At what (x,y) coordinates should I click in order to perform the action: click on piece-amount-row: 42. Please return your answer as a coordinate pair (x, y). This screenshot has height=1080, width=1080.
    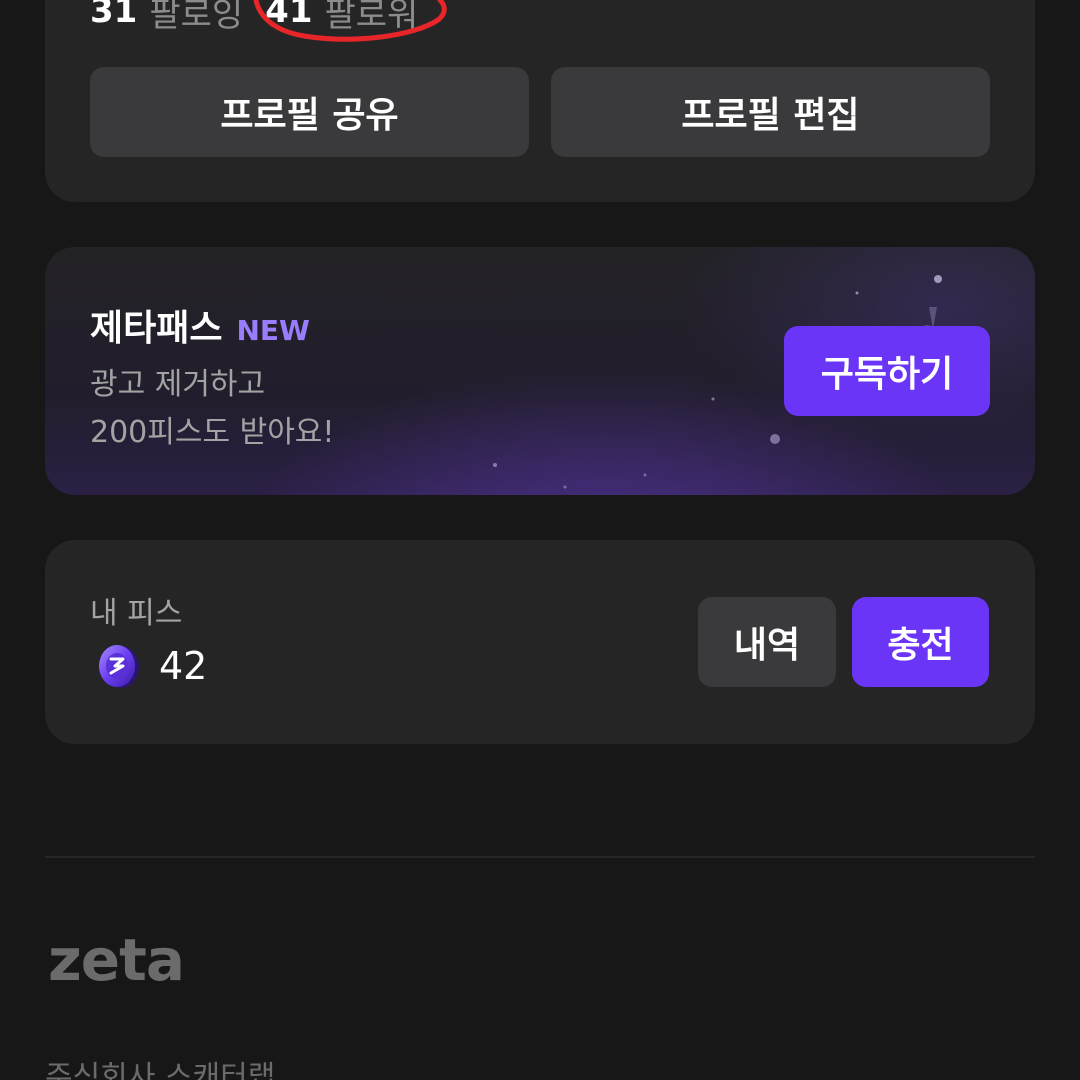
    Looking at the image, I should click on (151, 666).